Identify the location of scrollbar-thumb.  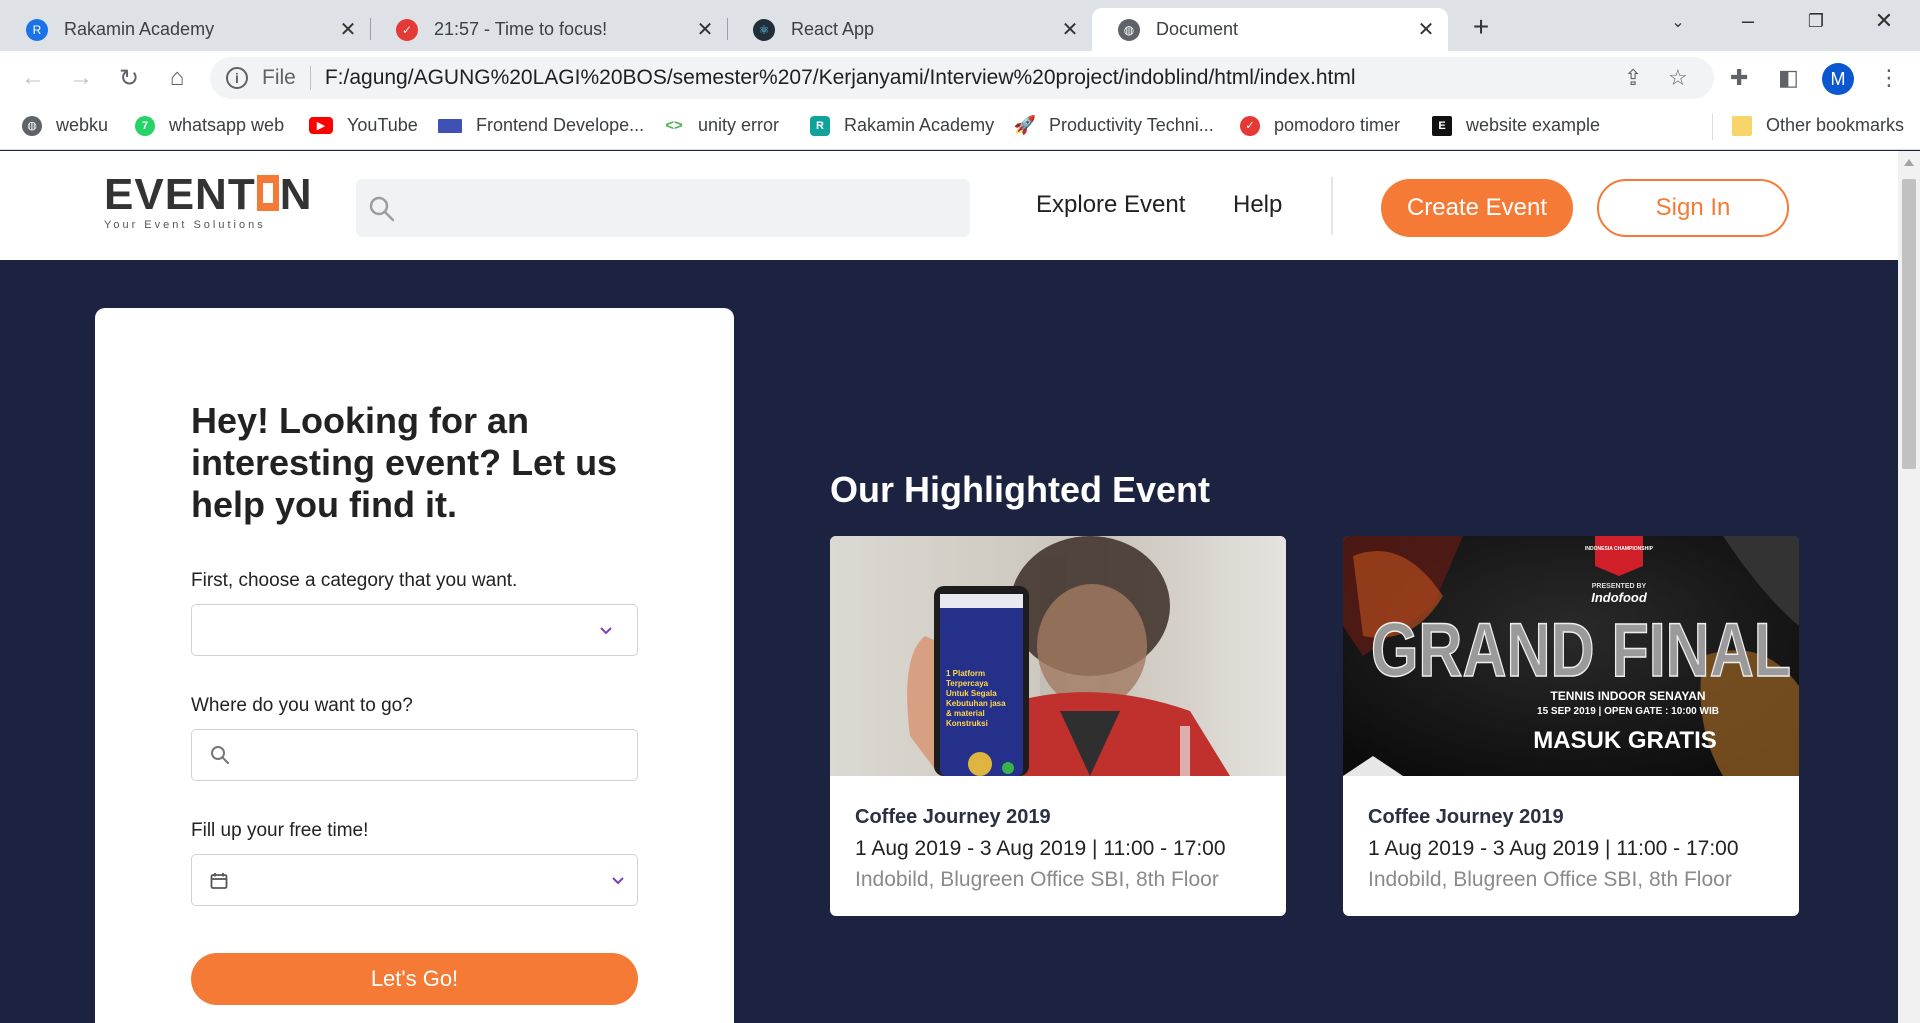
(1909, 324).